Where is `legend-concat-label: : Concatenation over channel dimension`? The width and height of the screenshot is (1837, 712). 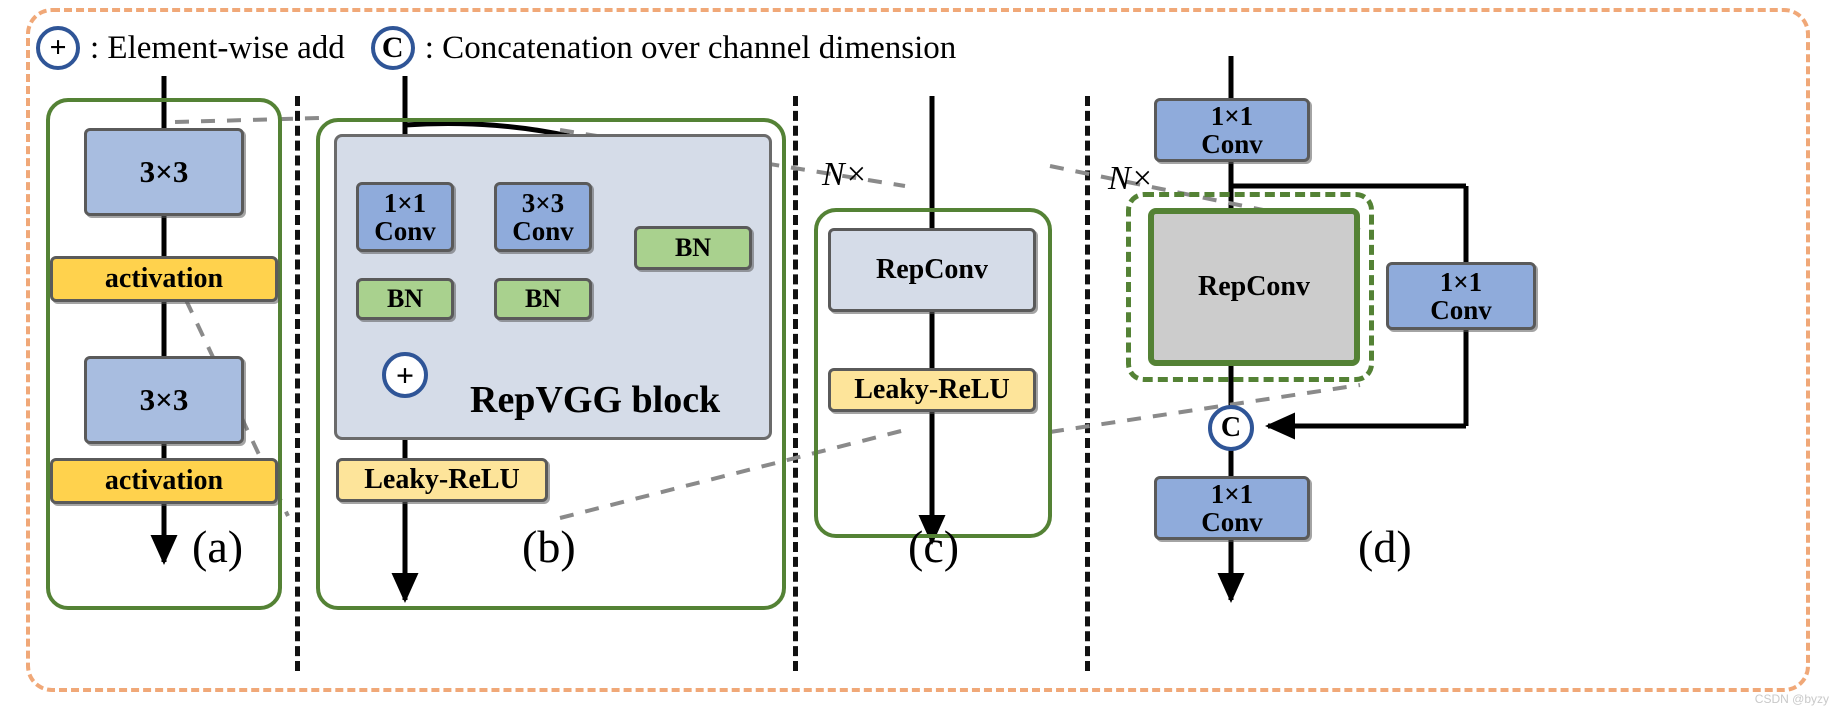
legend-concat-label: : Concatenation over channel dimension is located at coordinates (690, 47).